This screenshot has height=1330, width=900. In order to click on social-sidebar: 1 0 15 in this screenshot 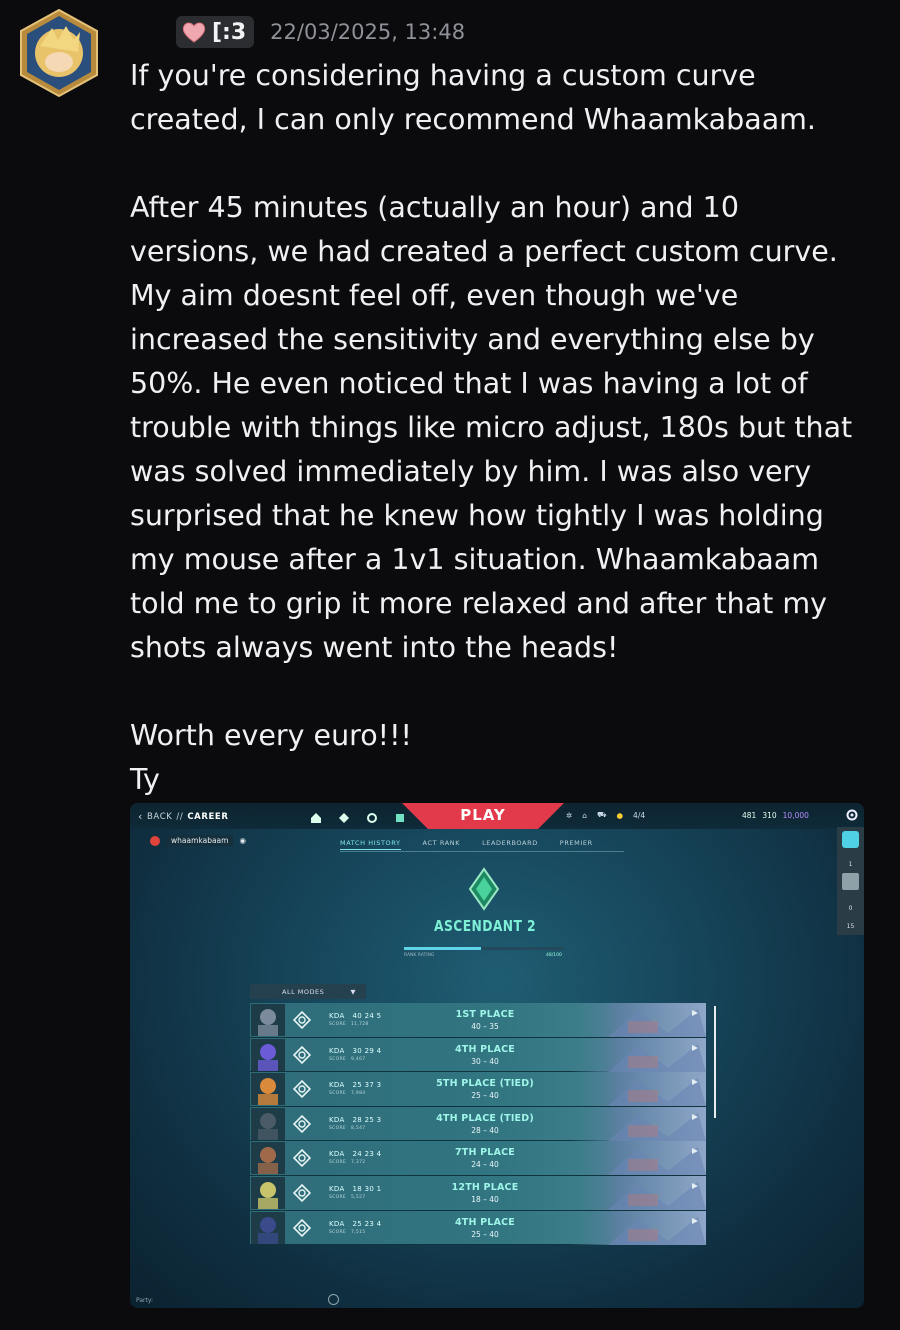, I will do `click(850, 881)`.